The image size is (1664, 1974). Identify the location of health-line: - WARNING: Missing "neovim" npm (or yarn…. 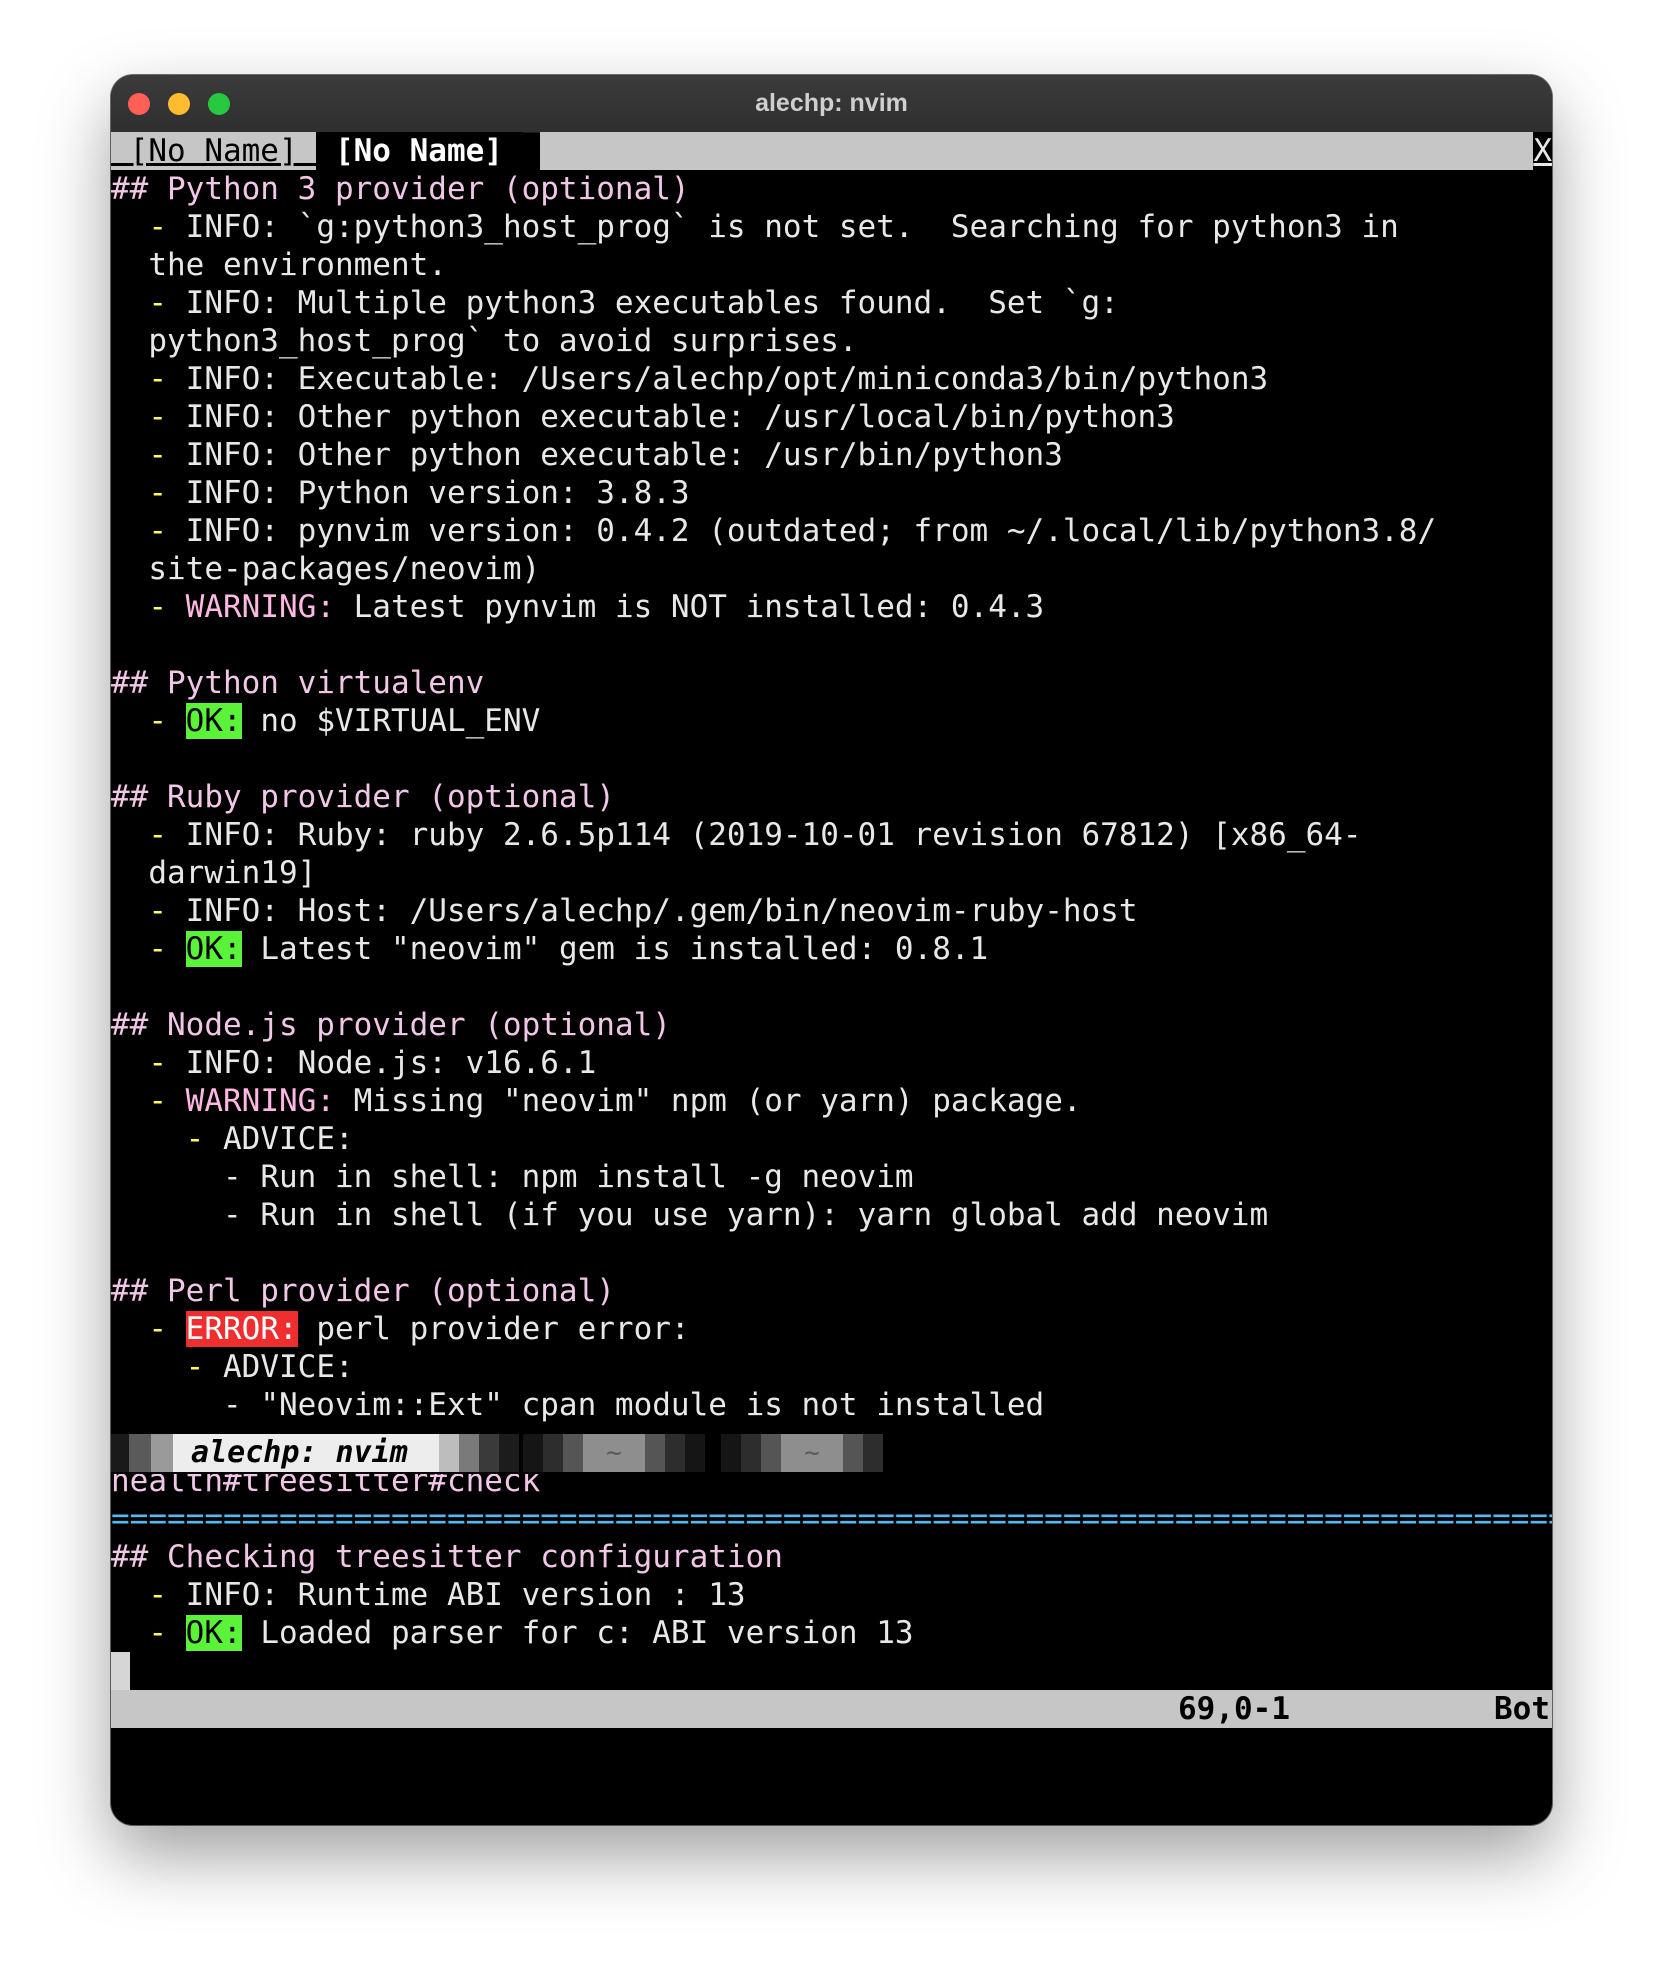
(615, 1101).